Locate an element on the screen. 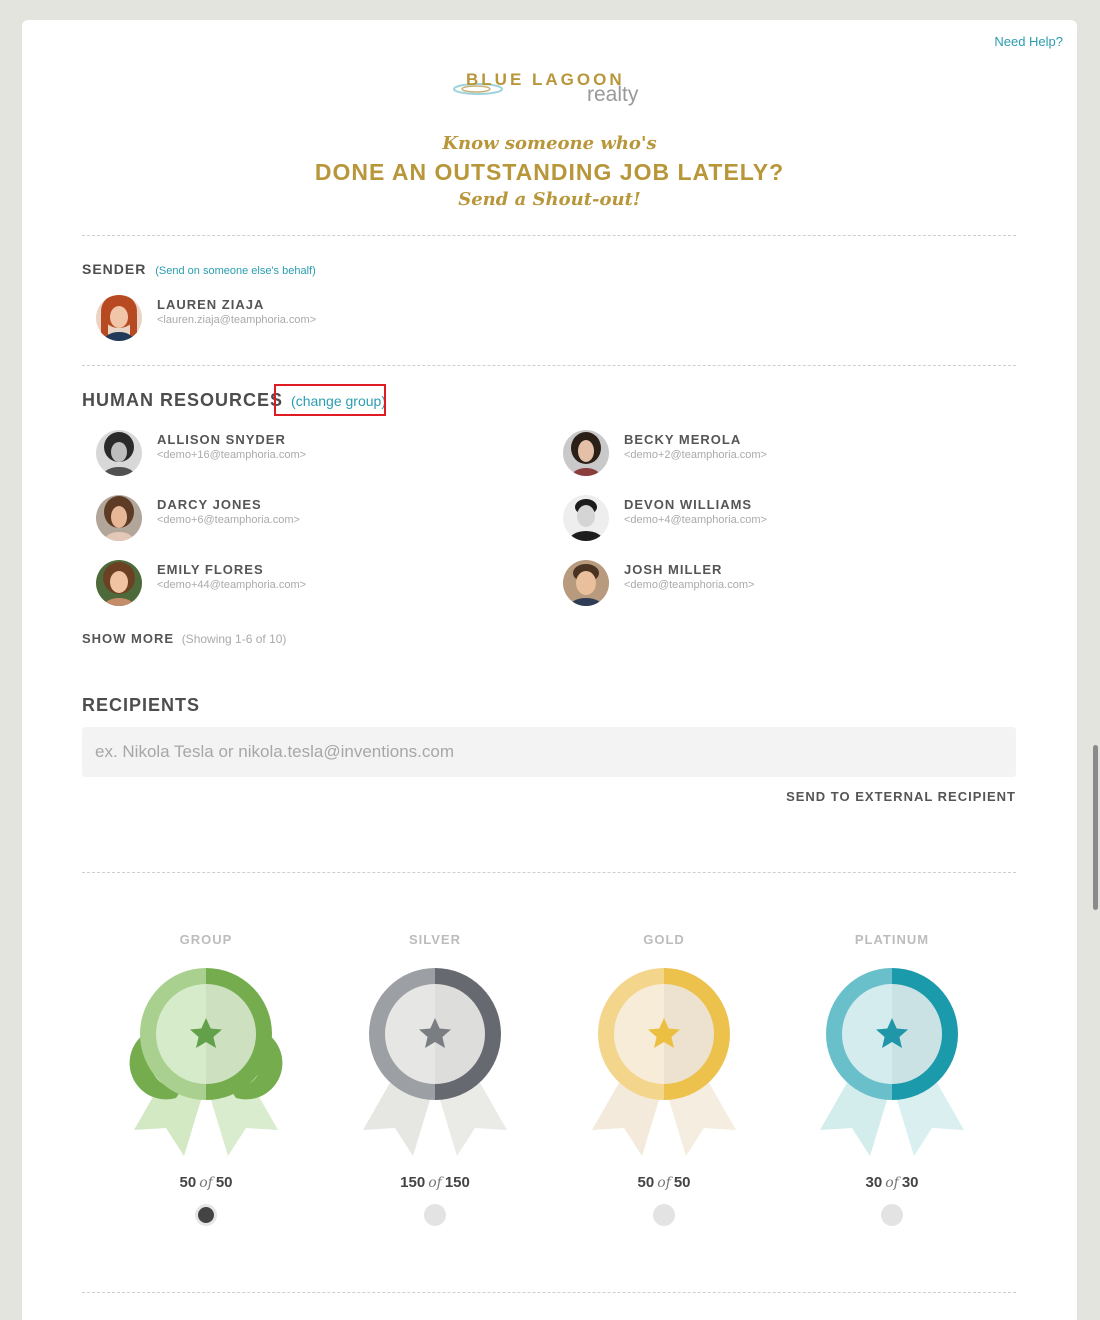 The image size is (1100, 1320). member-name: DARCY JONES is located at coordinates (209, 504).